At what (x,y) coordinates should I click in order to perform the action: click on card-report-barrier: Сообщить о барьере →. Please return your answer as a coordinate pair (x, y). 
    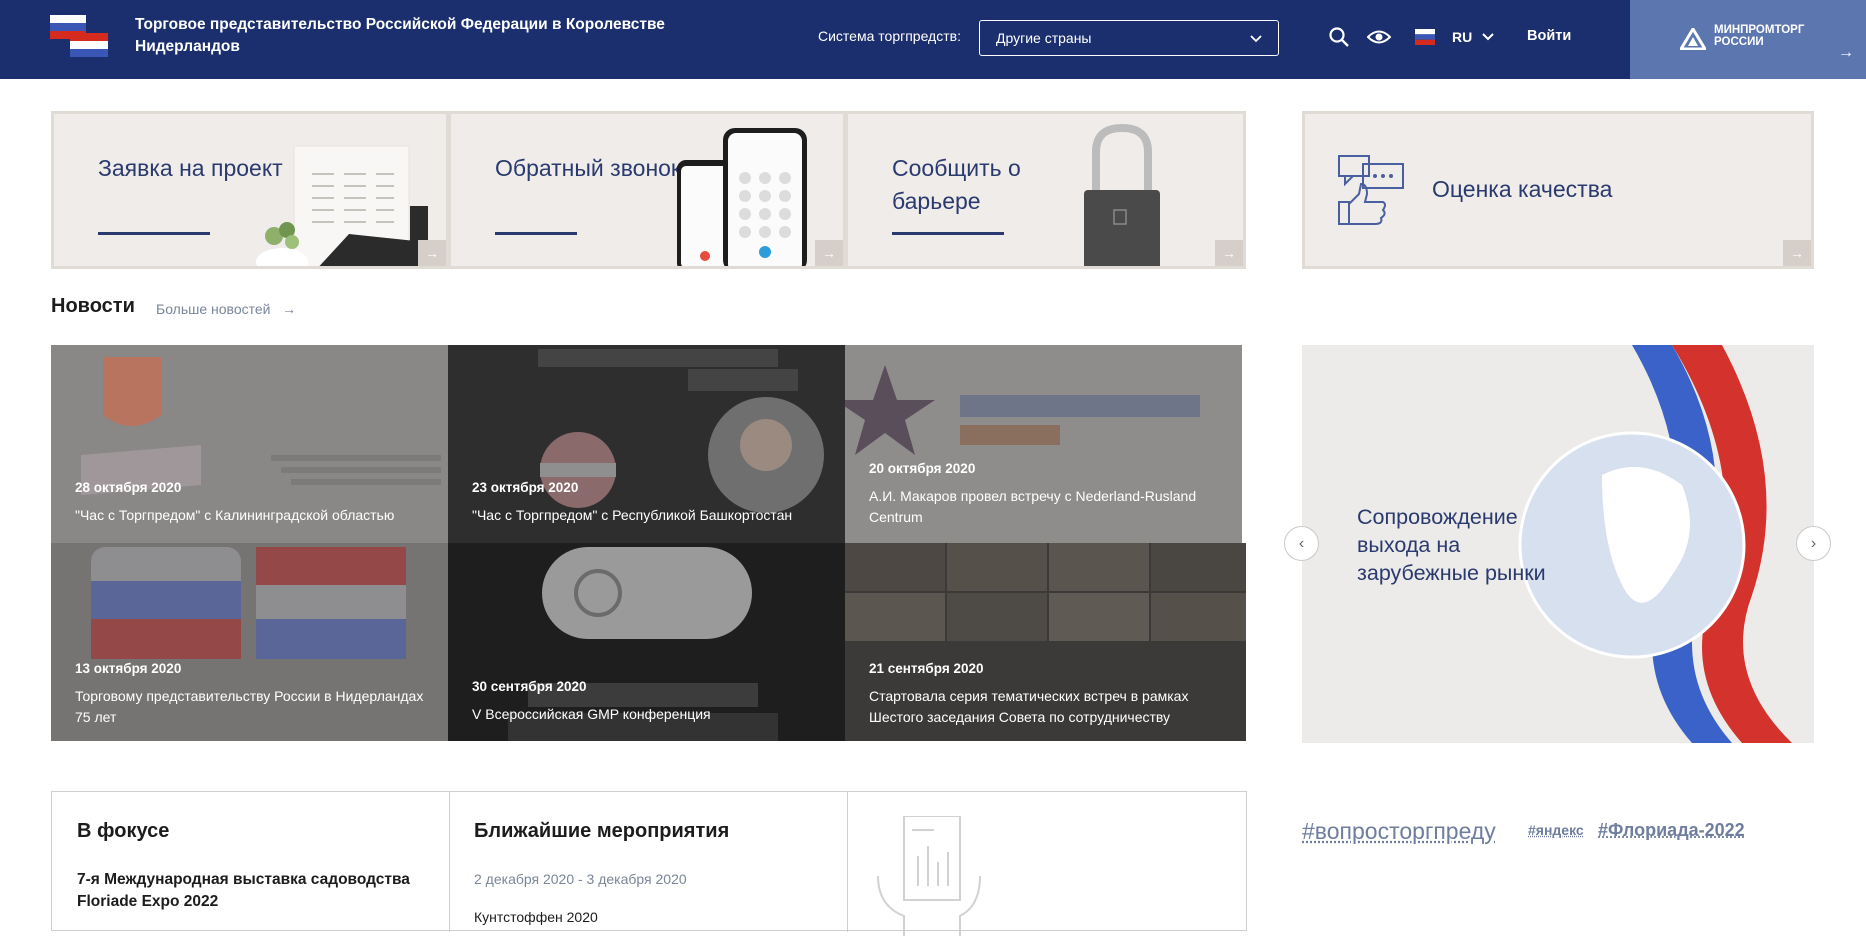
    Looking at the image, I should click on (1045, 190).